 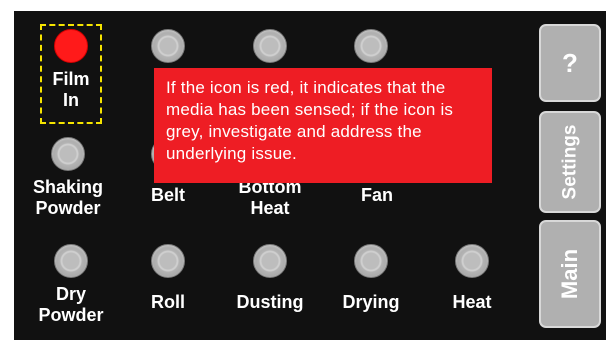 I want to click on help-button-label: ?, so click(x=570, y=62).